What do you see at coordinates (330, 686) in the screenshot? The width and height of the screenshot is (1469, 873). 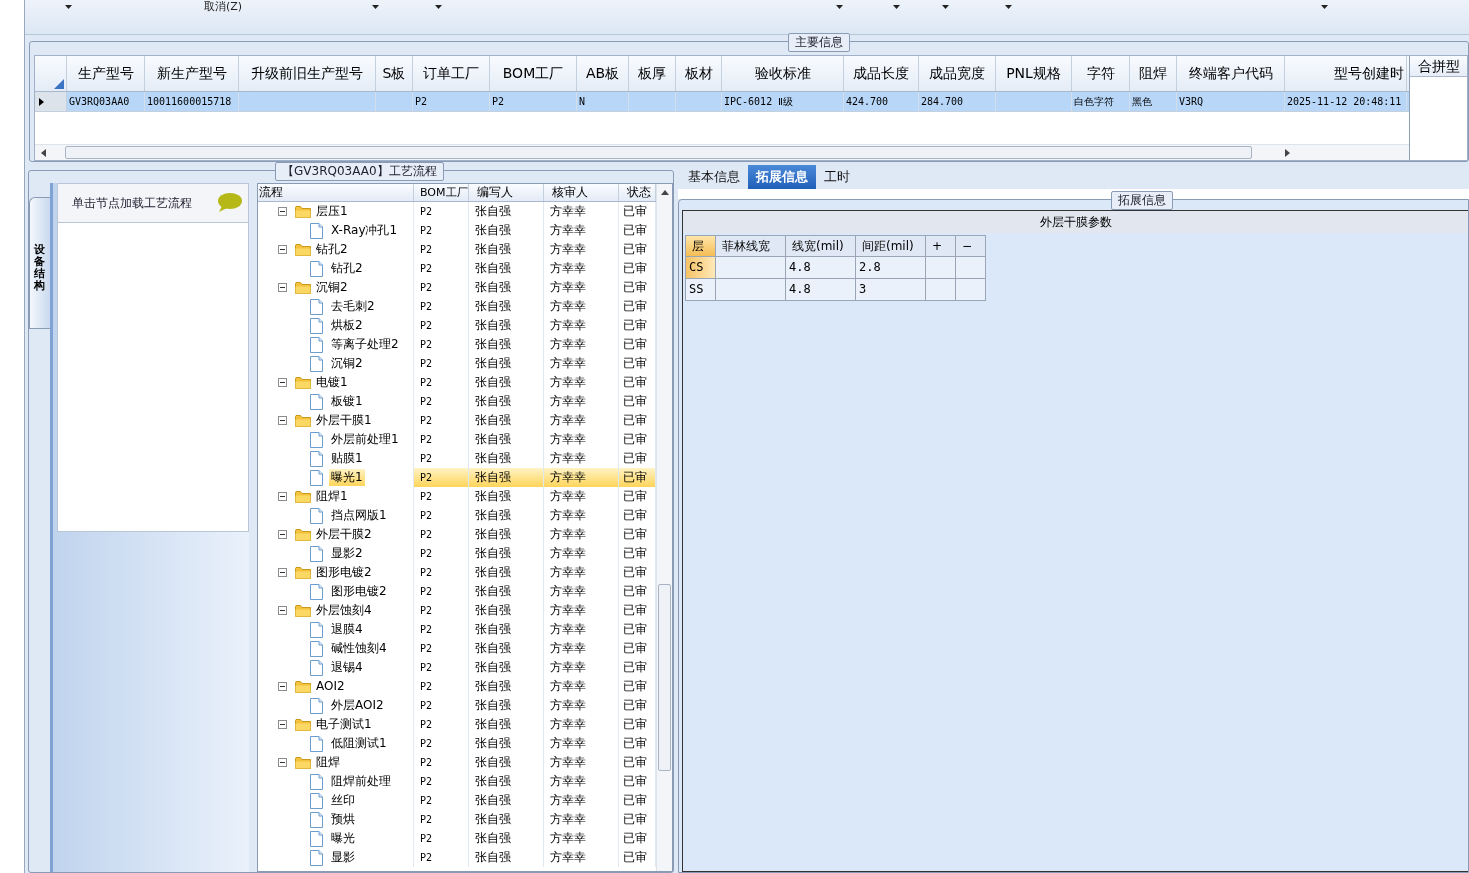 I see `tree-node: AOI2` at bounding box center [330, 686].